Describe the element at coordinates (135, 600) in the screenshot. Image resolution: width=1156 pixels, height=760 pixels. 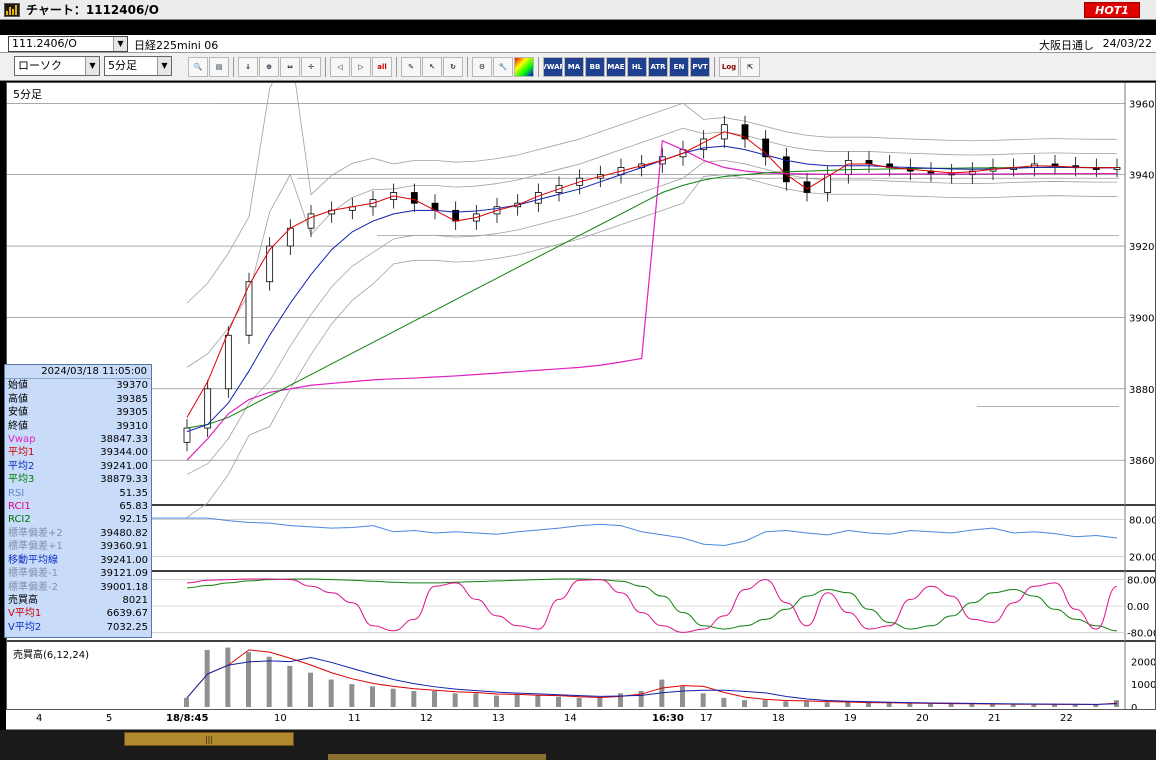
I see `panel-row-value: 8021` at that location.